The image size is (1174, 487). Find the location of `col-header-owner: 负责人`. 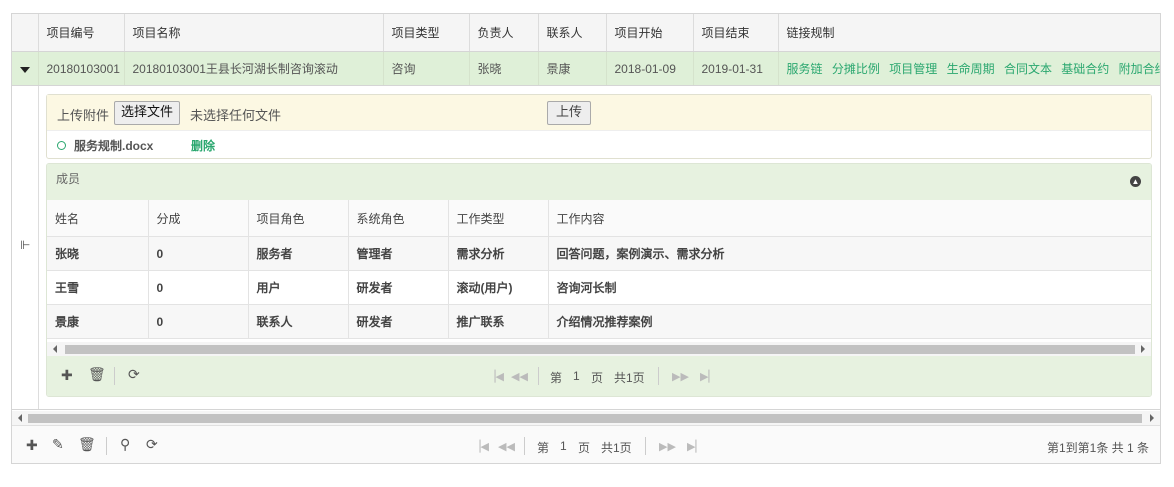

col-header-owner: 负责人 is located at coordinates (504, 33).